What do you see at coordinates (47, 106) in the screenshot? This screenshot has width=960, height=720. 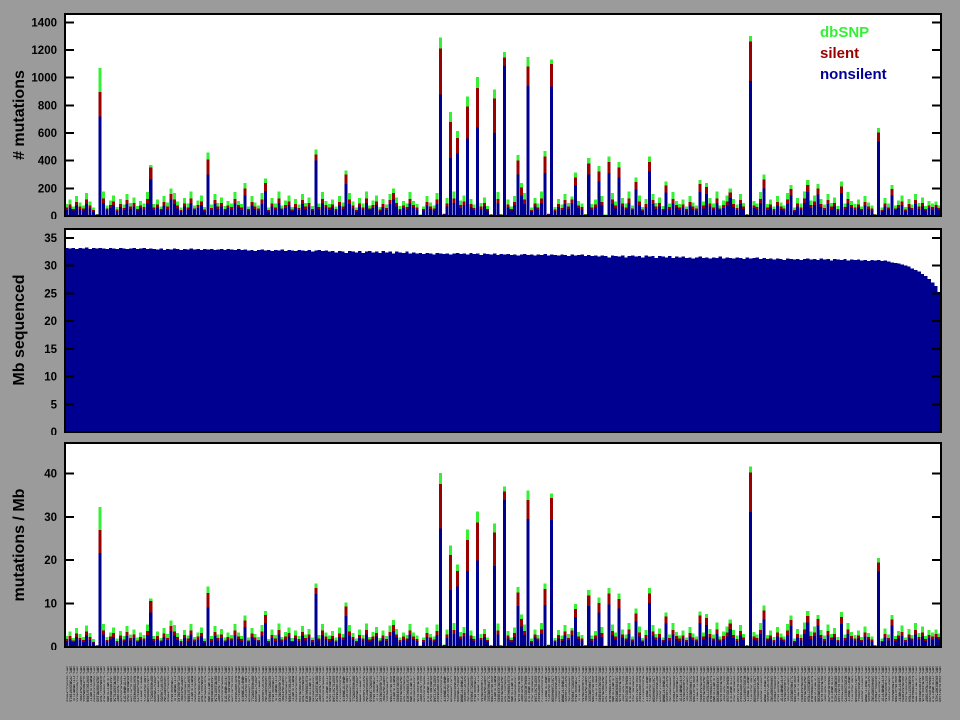 I see `svg-text: 800` at bounding box center [47, 106].